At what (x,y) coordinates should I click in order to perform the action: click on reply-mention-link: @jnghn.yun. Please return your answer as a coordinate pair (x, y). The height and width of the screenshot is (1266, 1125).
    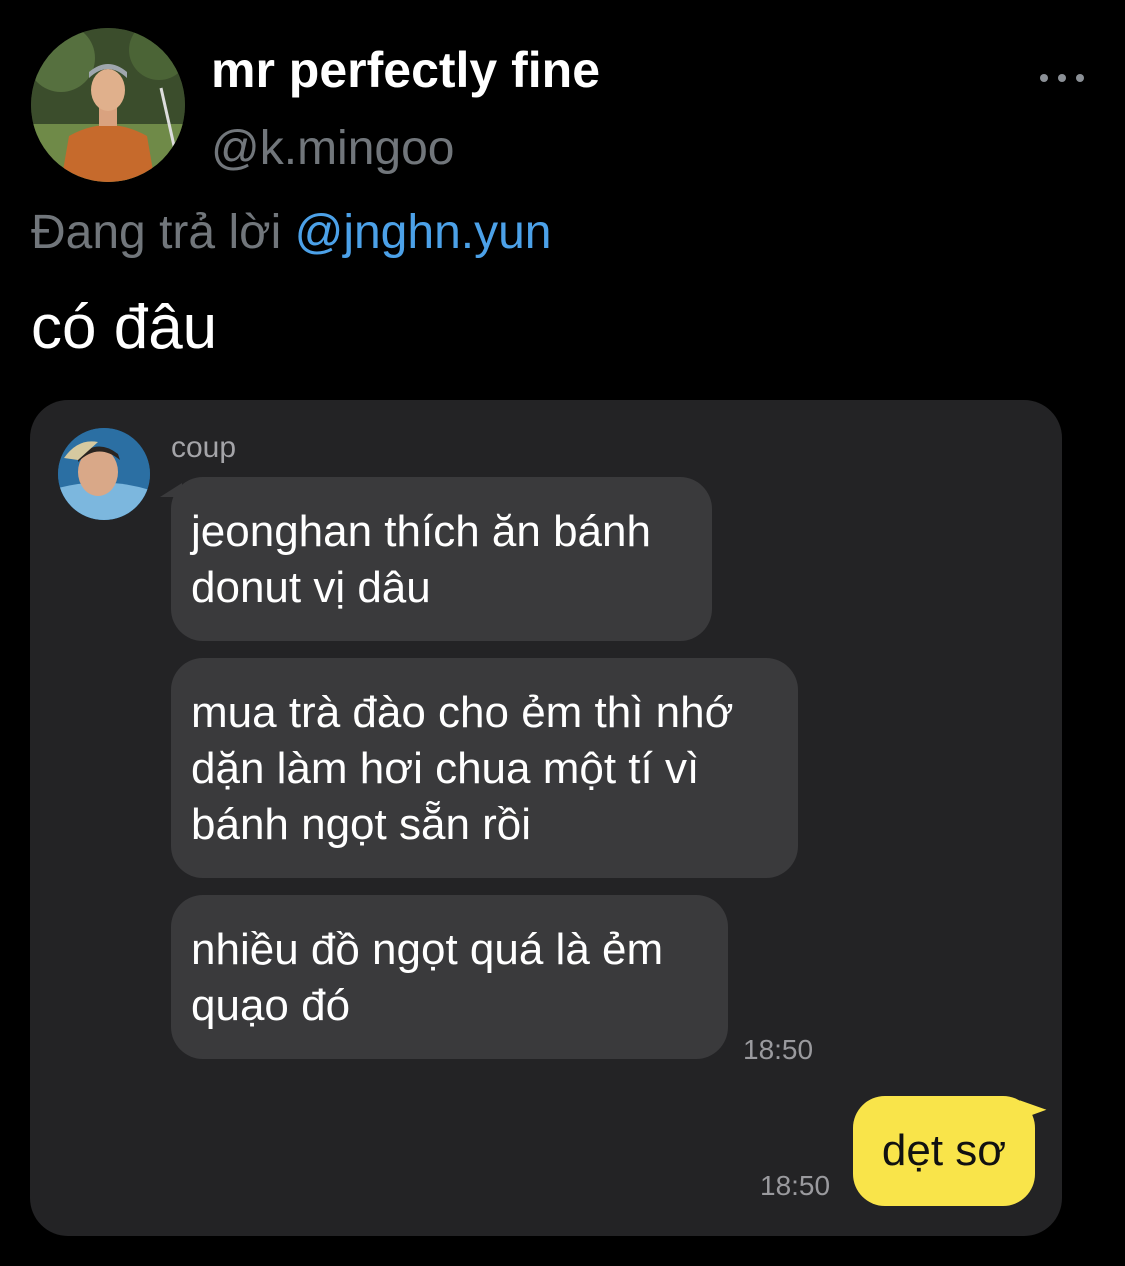
    Looking at the image, I should click on (423, 232).